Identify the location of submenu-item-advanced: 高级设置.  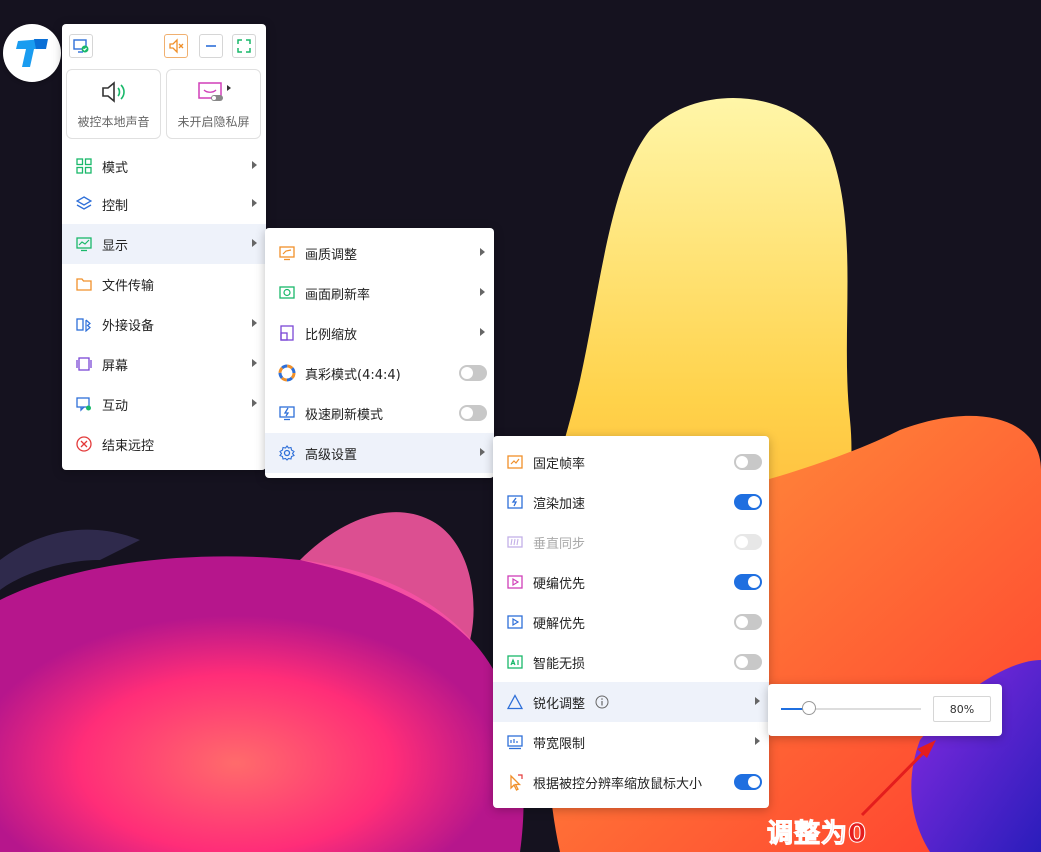
(379, 453).